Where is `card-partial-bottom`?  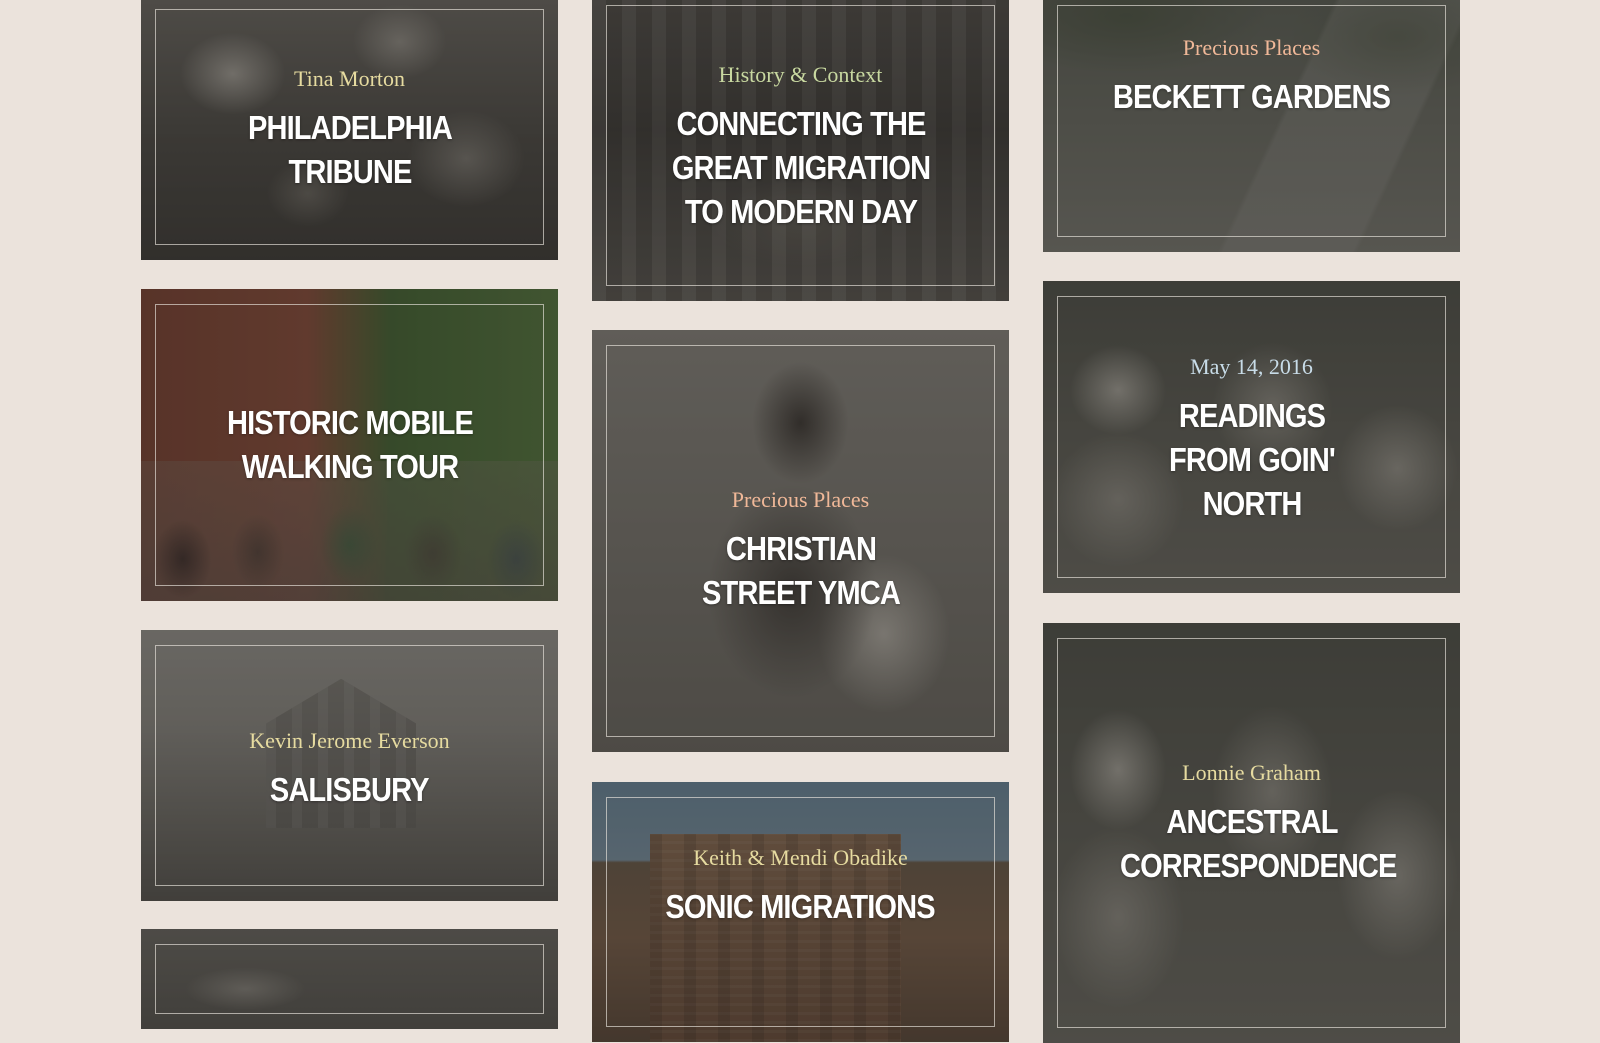 card-partial-bottom is located at coordinates (349, 979).